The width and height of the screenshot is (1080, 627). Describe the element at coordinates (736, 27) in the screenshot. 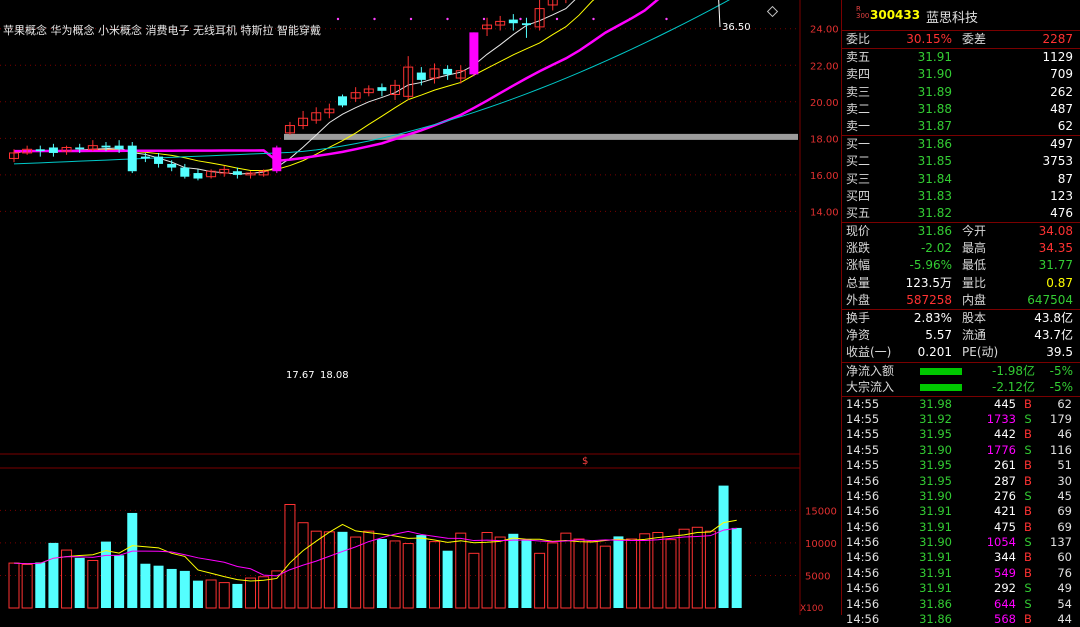

I see `high-price-label: 36.50` at that location.